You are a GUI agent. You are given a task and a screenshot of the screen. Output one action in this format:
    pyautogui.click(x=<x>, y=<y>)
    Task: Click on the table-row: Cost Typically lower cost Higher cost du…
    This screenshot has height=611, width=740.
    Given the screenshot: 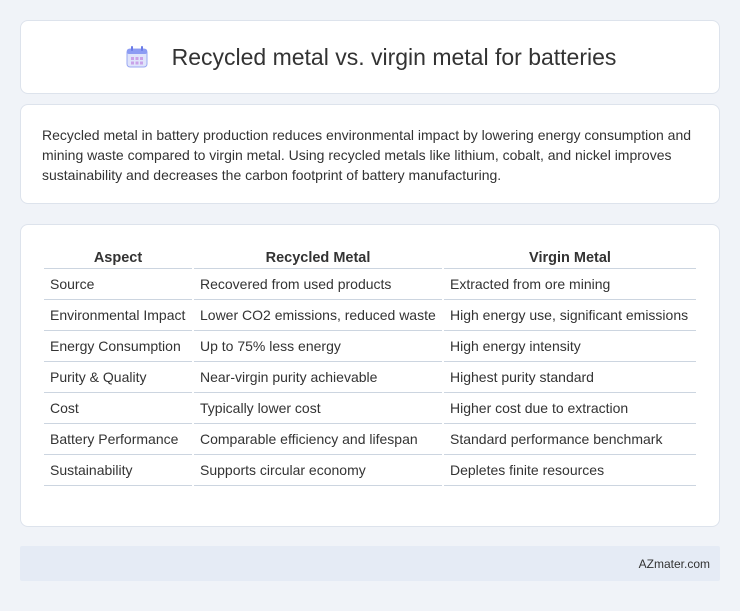 What is the action you would take?
    pyautogui.click(x=370, y=408)
    